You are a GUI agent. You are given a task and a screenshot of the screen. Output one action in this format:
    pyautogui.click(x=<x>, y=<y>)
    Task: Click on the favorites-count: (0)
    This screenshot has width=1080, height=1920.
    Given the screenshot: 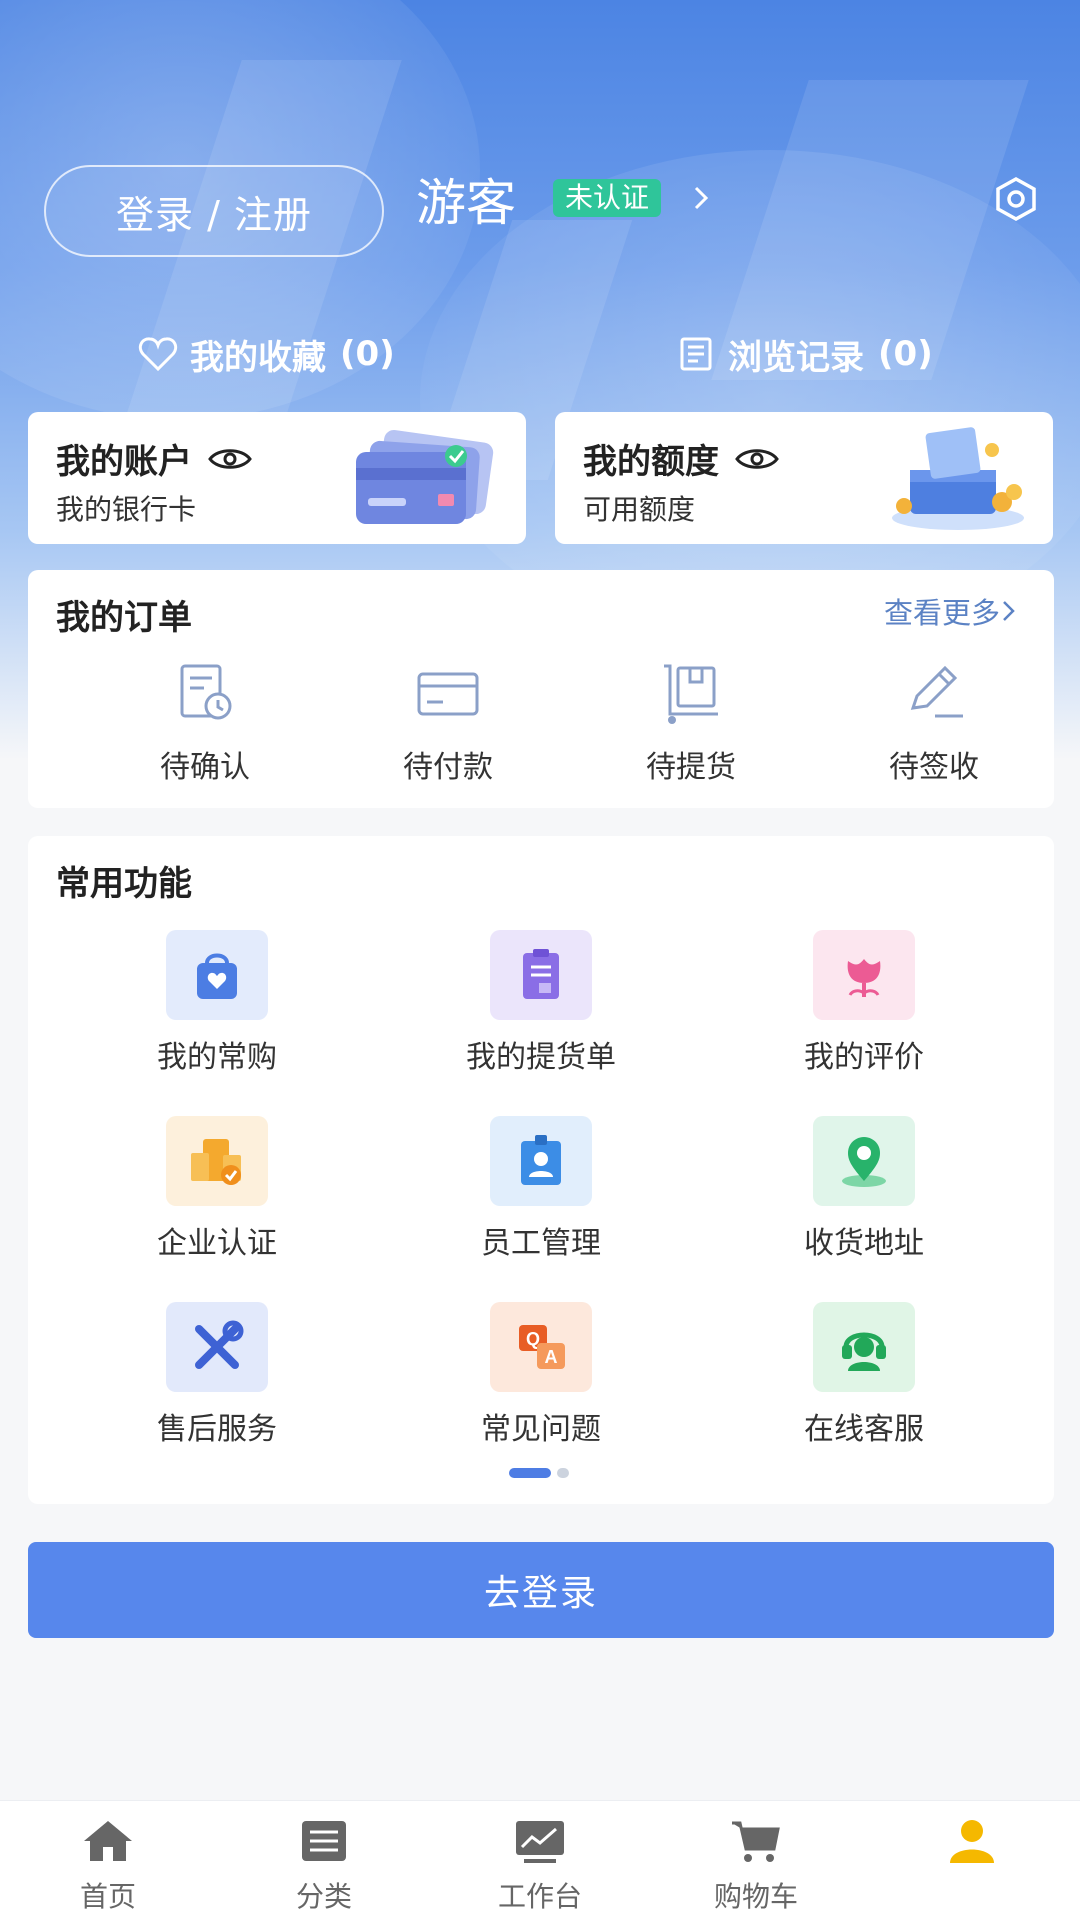 What is the action you would take?
    pyautogui.click(x=367, y=354)
    